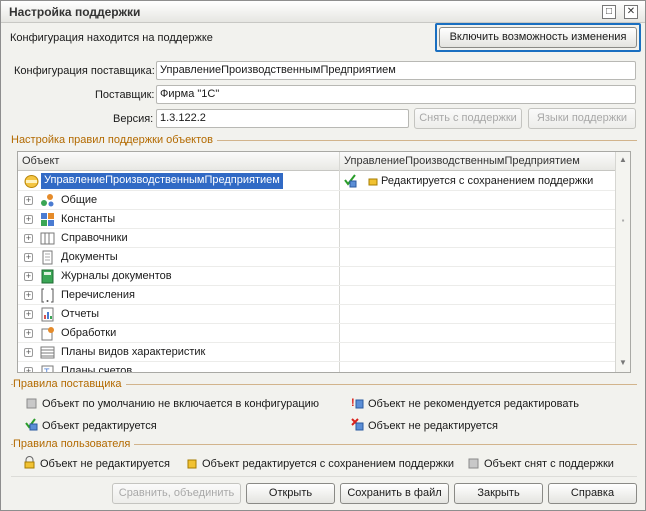 The image size is (646, 511). What do you see at coordinates (317, 276) in the screenshot?
I see `tree-row-journals: + Журналы документов` at bounding box center [317, 276].